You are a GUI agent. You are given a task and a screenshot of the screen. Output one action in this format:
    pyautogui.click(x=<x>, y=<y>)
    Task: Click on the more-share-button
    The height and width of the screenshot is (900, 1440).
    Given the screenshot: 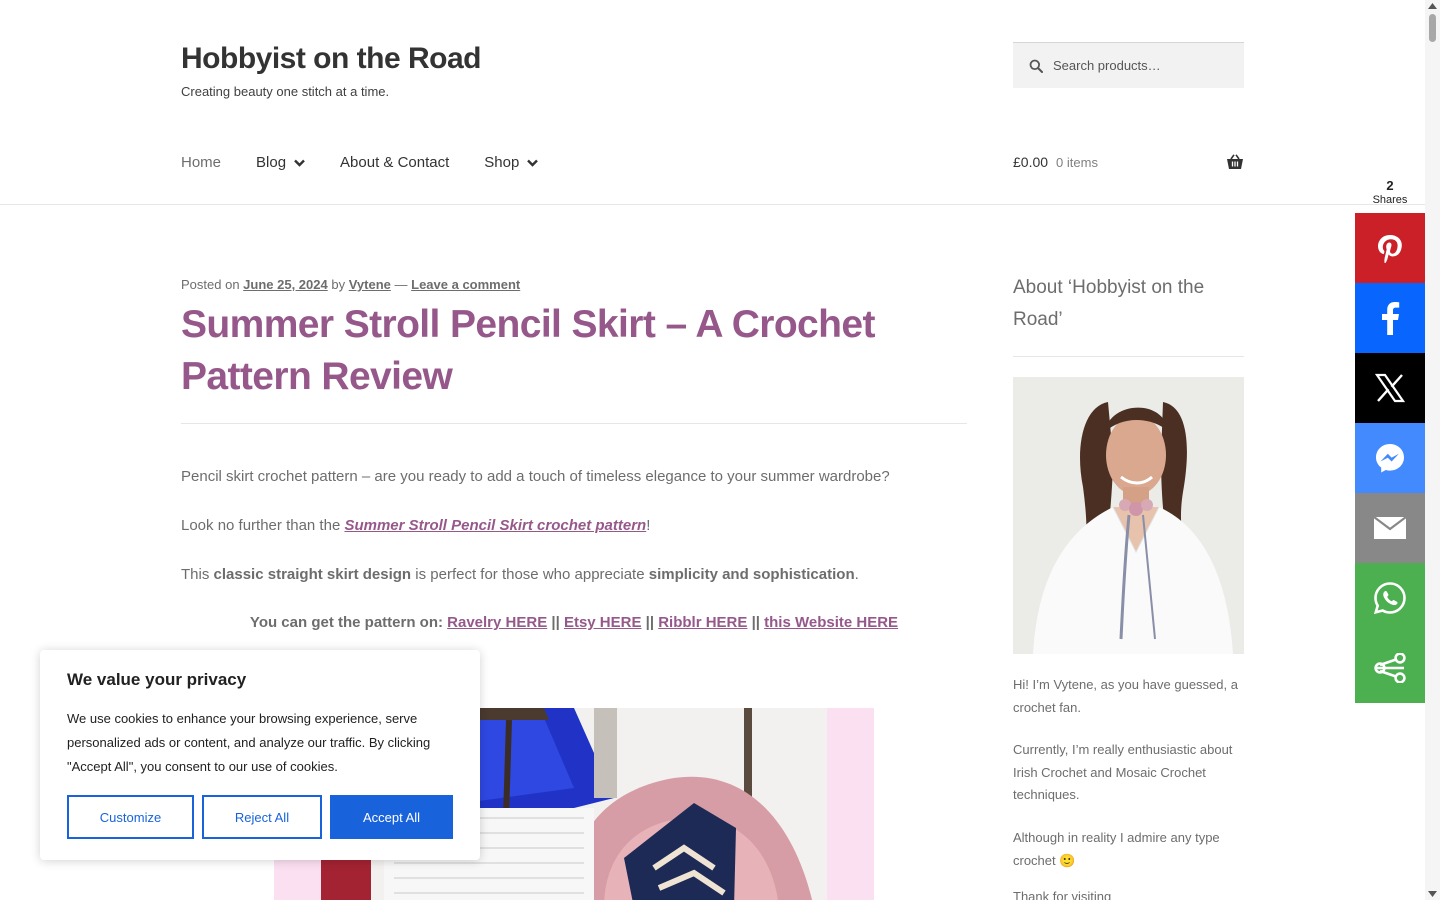 What is the action you would take?
    pyautogui.click(x=1390, y=668)
    